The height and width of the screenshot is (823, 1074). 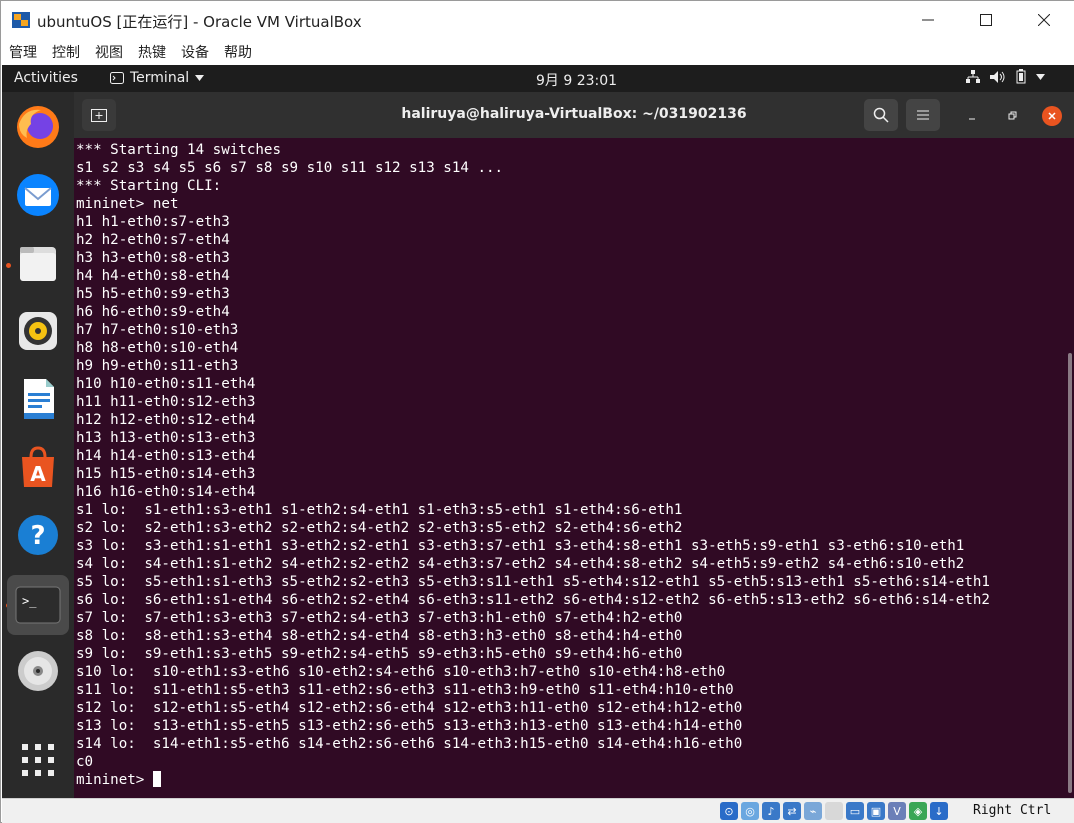 I want to click on menu-control: 控制, so click(x=66, y=52).